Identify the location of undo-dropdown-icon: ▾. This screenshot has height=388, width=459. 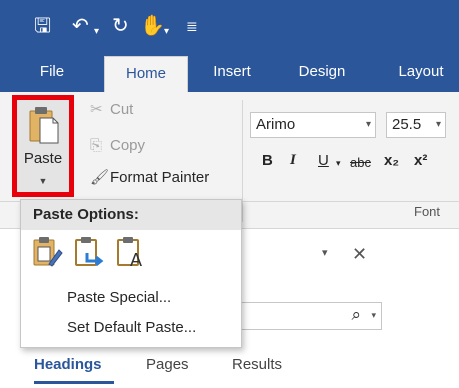
(96, 32).